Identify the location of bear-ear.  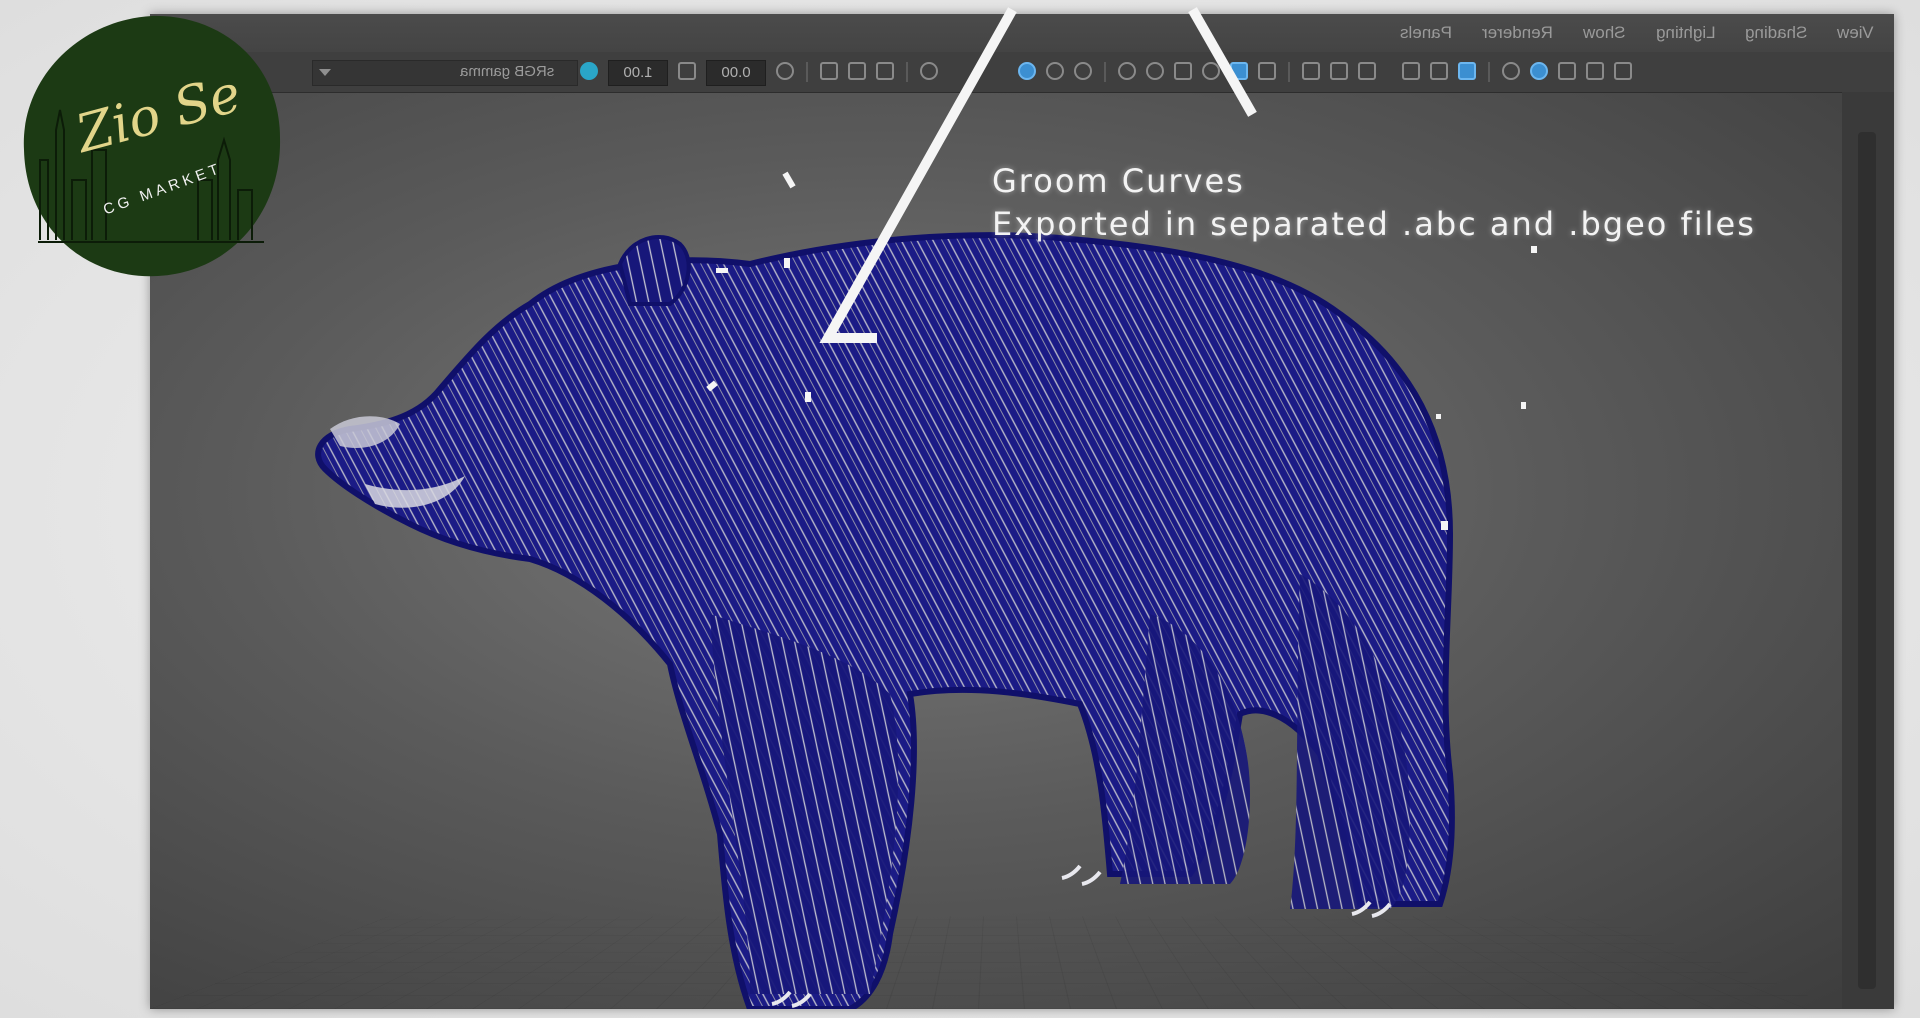
(654, 270).